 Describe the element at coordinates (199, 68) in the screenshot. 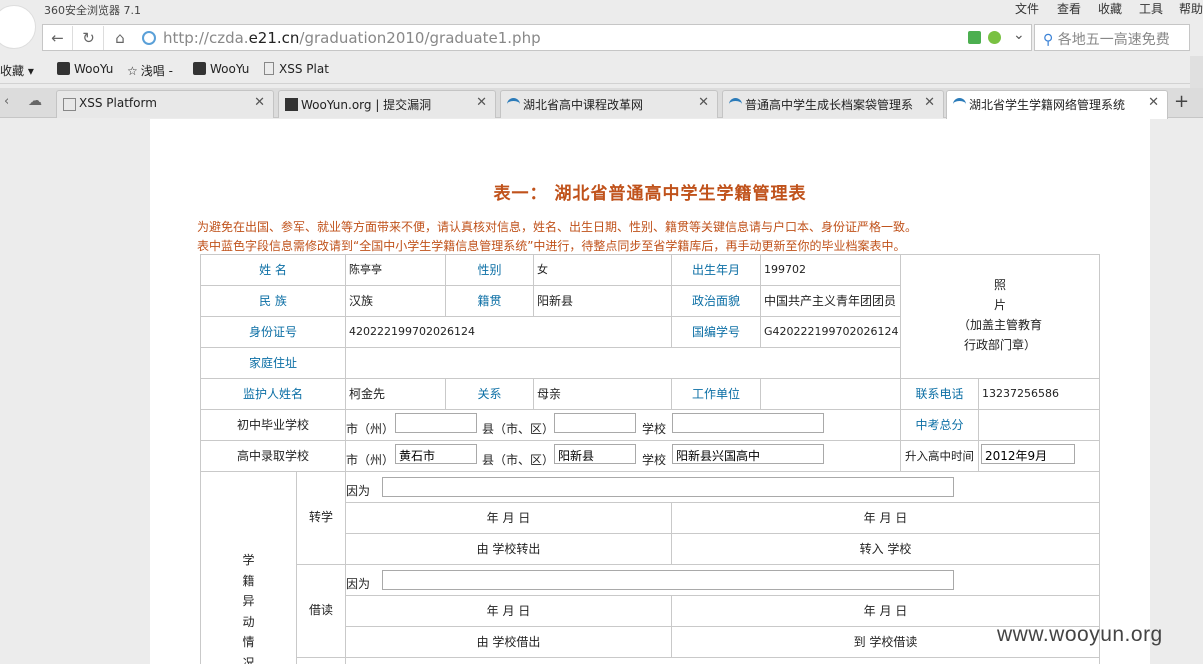

I see `wooyun-icon` at that location.